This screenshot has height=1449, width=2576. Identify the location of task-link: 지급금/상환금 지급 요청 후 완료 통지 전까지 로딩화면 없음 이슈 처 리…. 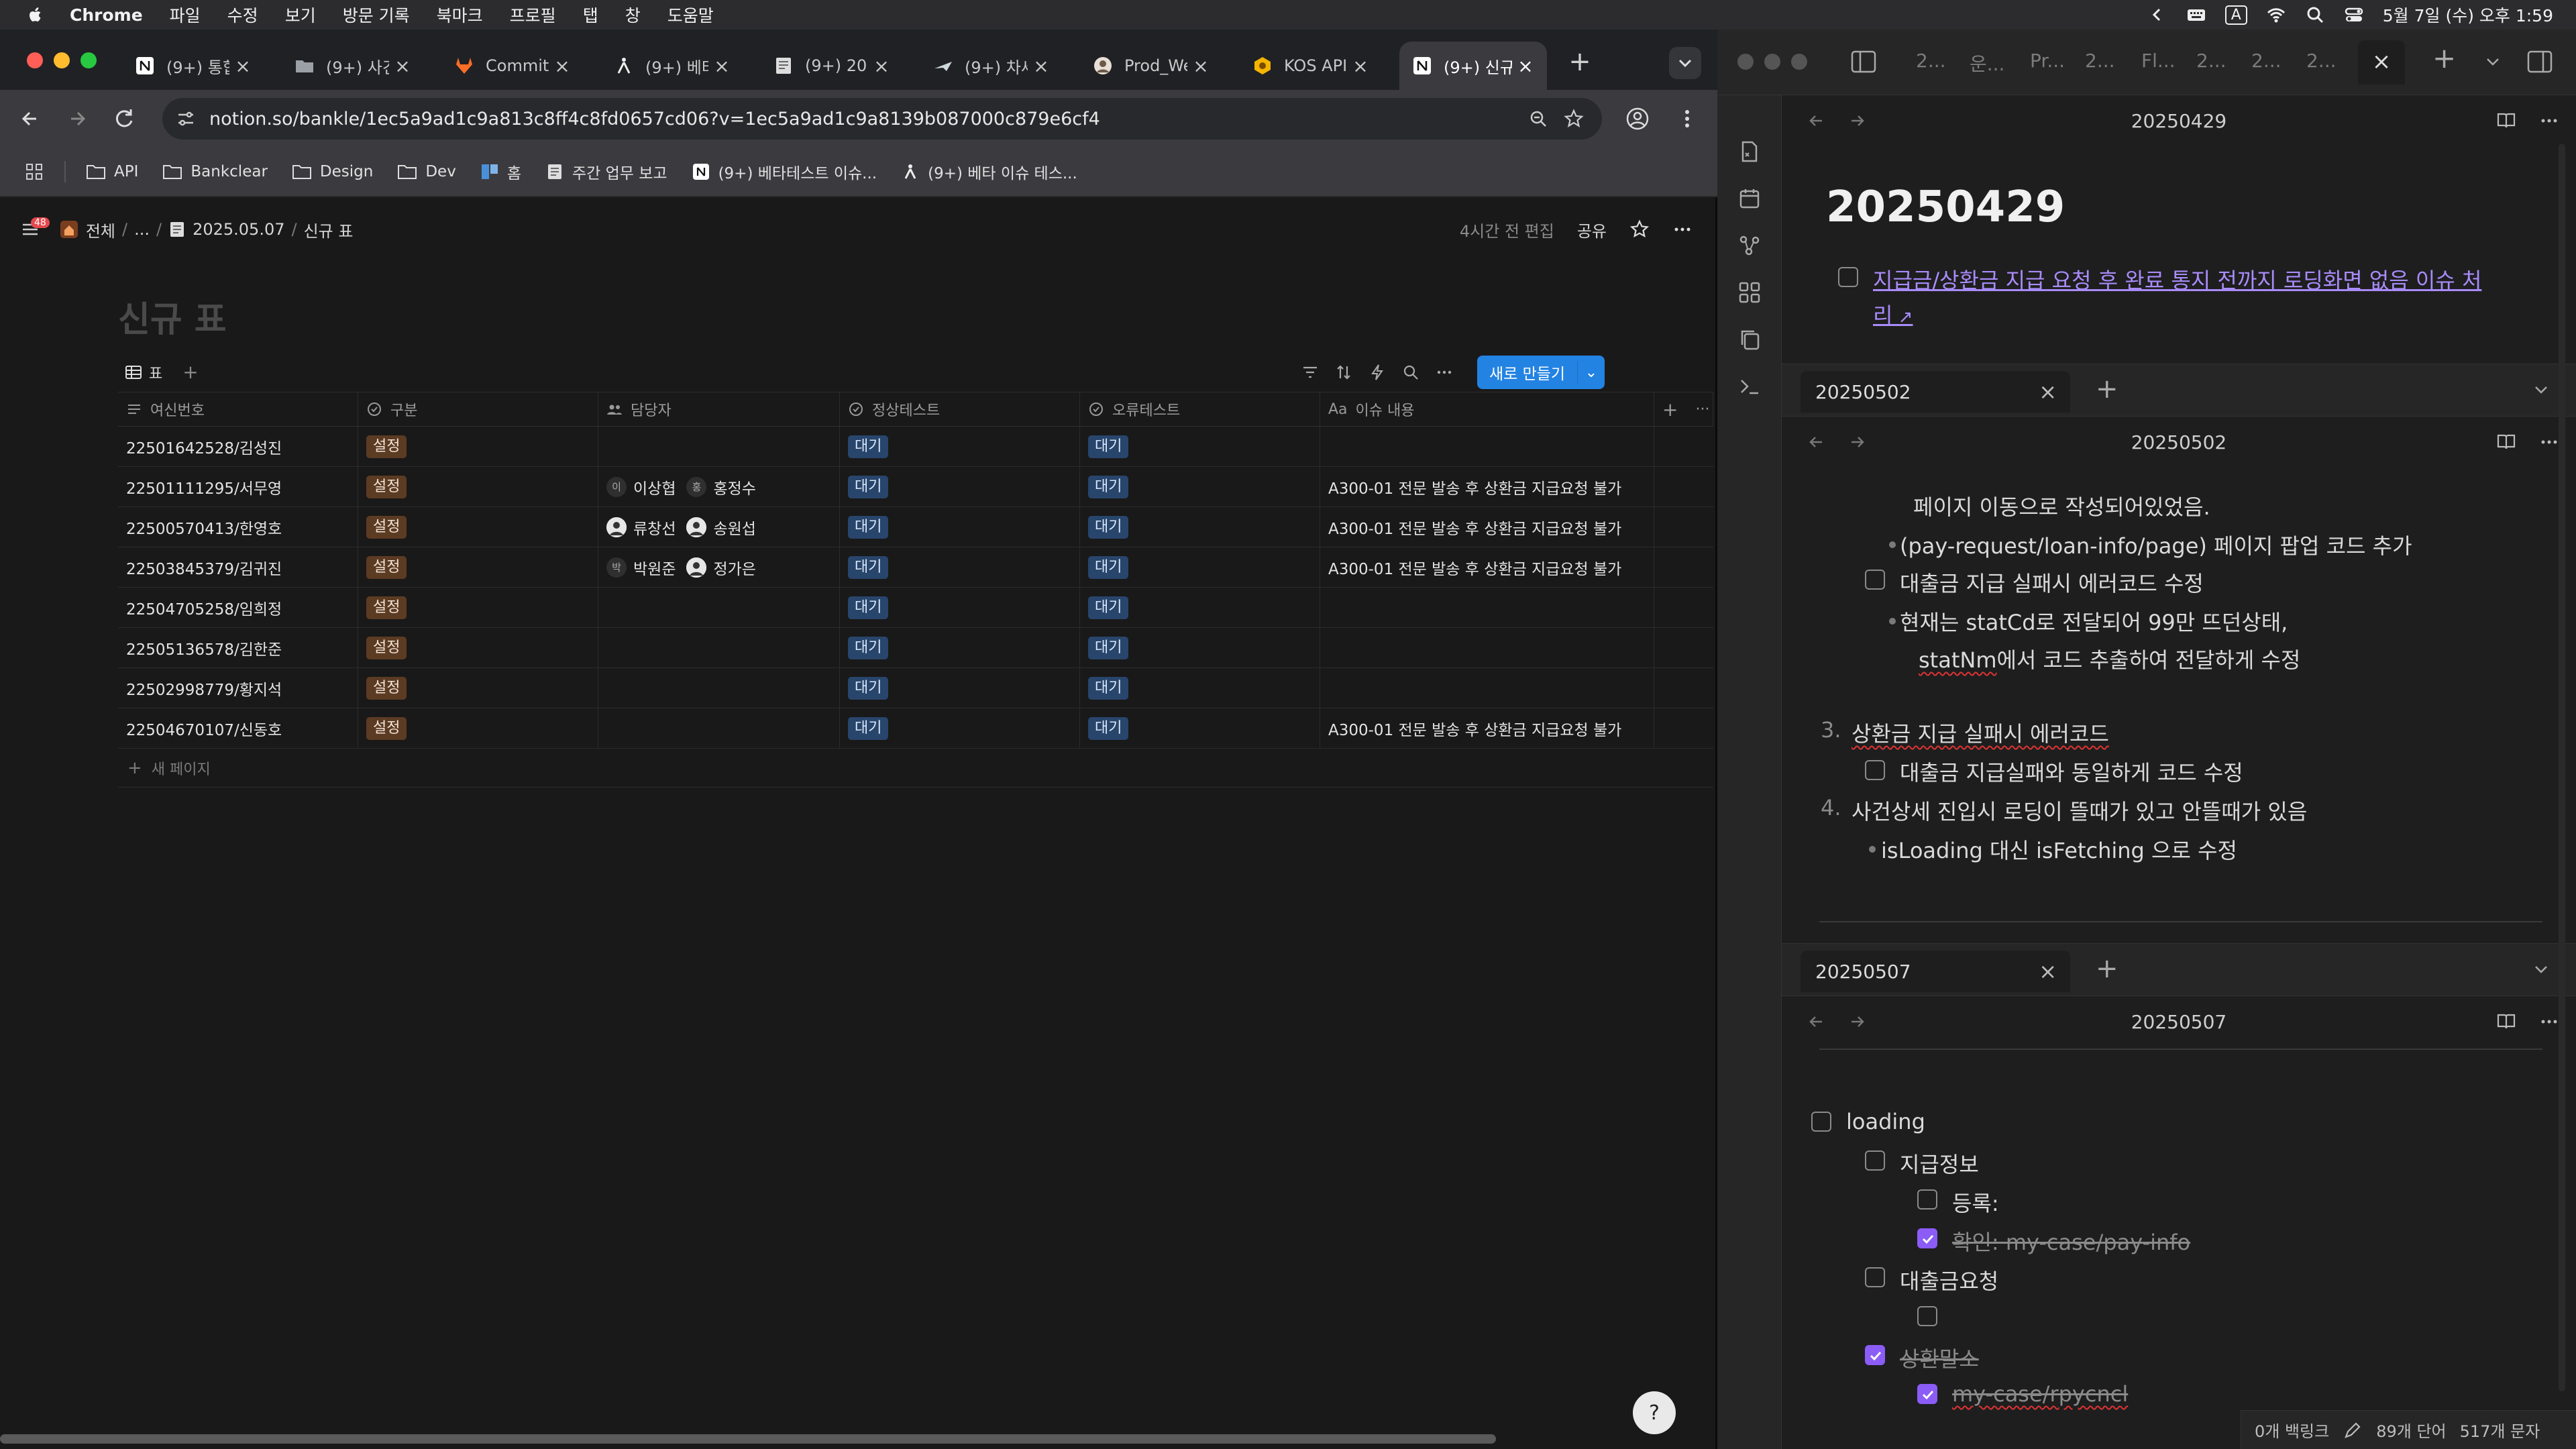
(2177, 299).